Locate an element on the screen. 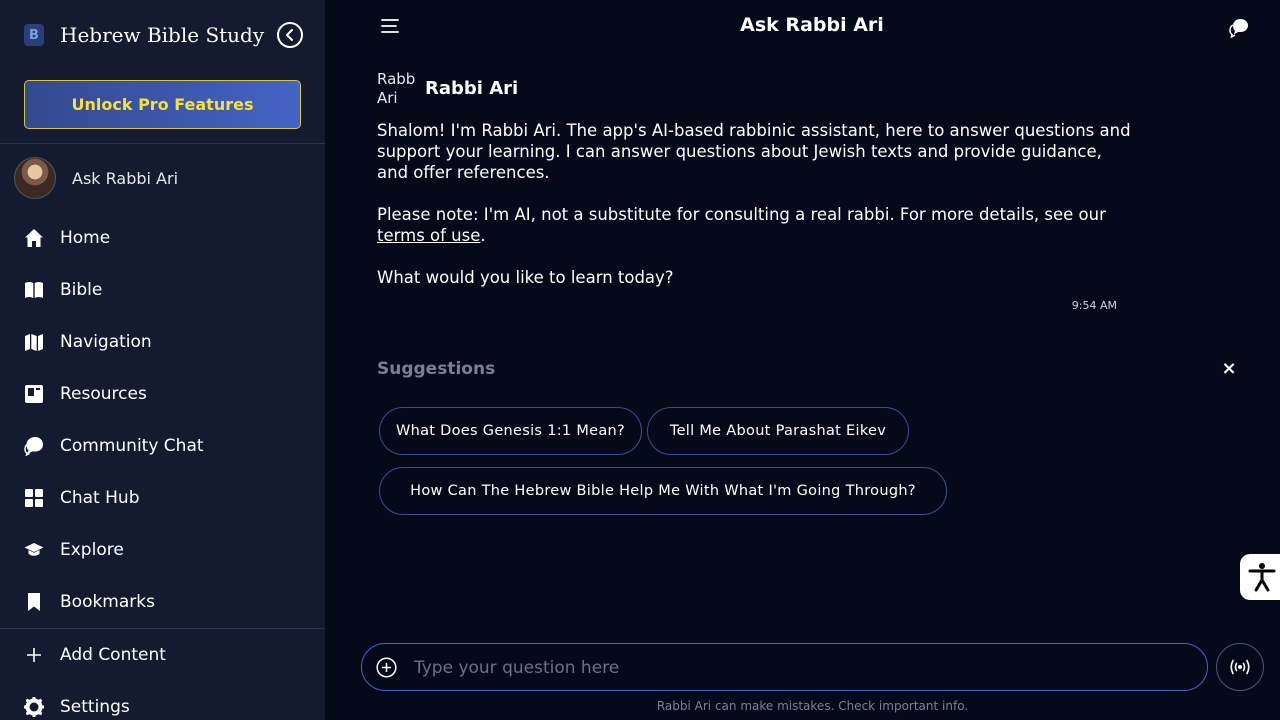 Image resolution: width=1280 pixels, height=720 pixels. broadcast-icon is located at coordinates (1240, 667).